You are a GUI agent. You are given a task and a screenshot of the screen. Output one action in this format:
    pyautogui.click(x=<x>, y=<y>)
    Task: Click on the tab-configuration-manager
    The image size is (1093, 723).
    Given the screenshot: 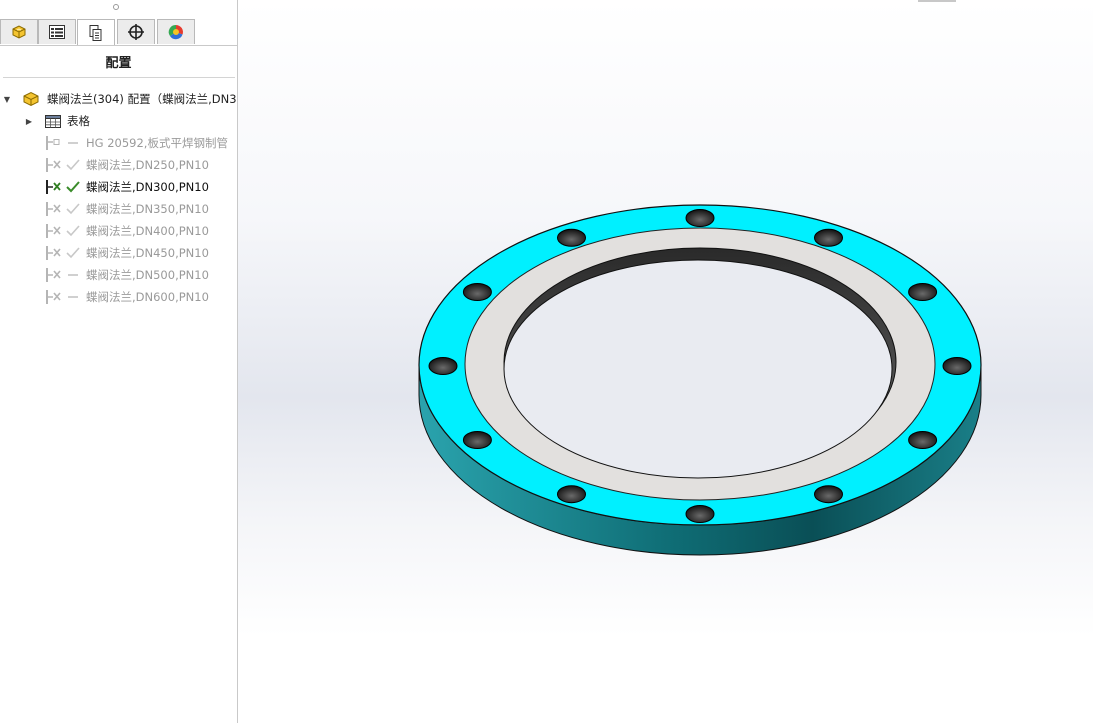 What is the action you would take?
    pyautogui.click(x=96, y=32)
    